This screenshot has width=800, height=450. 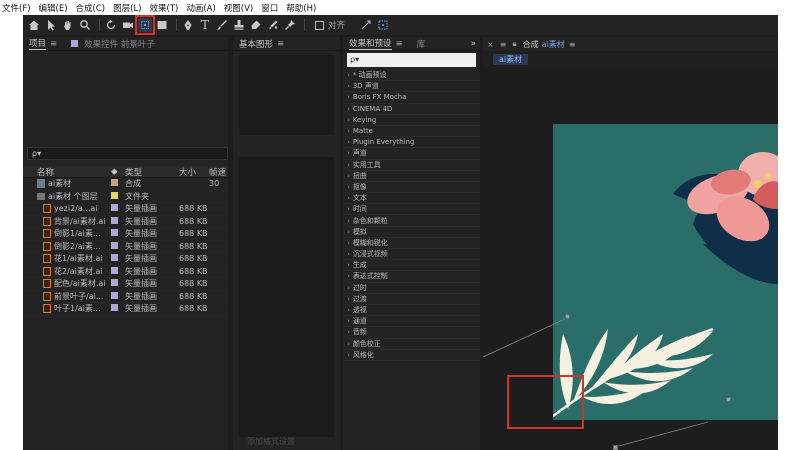 I want to click on project-row: 花2/ai素材.ai 矢量插画 688 KB, so click(x=125, y=272).